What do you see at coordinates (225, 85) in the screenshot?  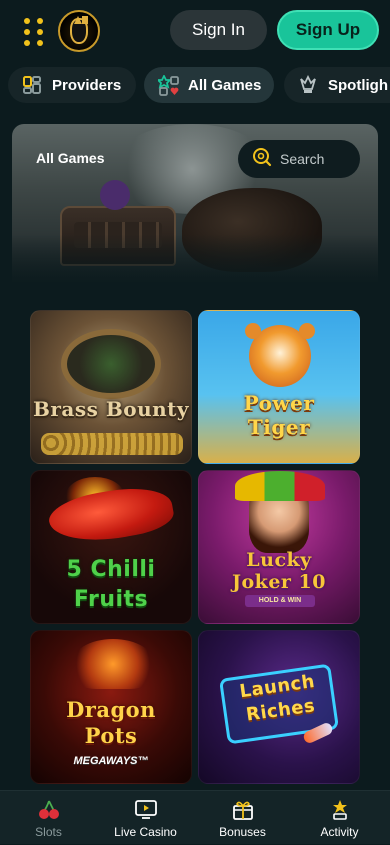 I see `tab-label: All Games` at bounding box center [225, 85].